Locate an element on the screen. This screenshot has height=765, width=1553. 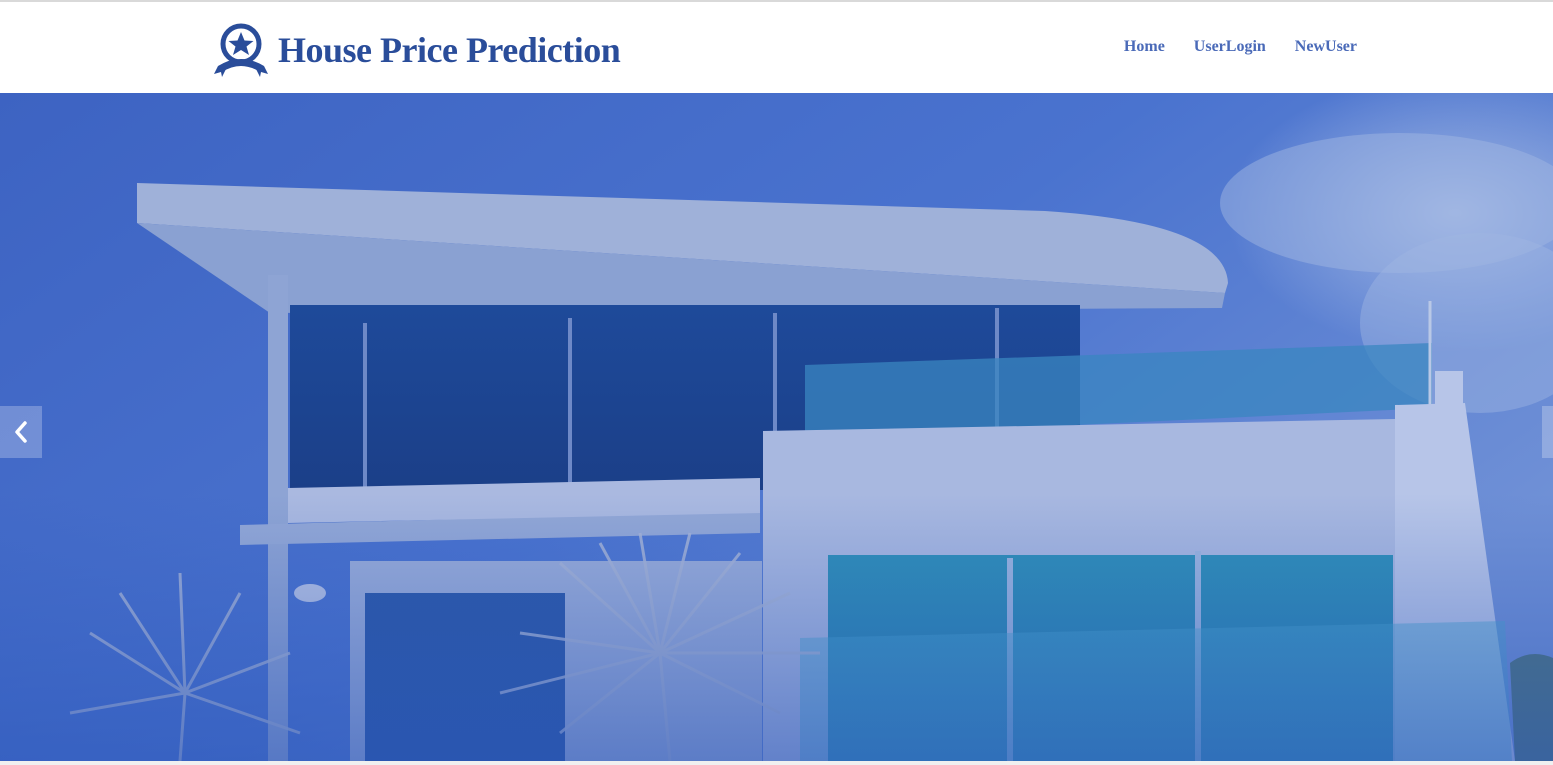
star-badge-icon is located at coordinates (241, 50).